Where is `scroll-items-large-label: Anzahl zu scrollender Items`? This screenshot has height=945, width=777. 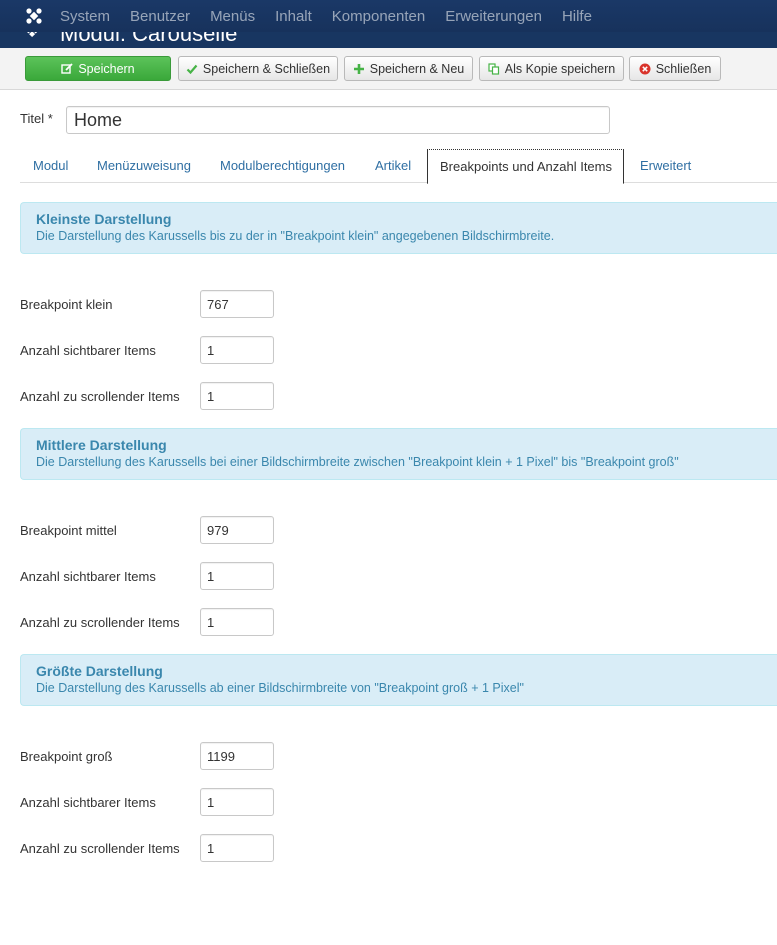
scroll-items-large-label: Anzahl zu scrollender Items is located at coordinates (100, 848).